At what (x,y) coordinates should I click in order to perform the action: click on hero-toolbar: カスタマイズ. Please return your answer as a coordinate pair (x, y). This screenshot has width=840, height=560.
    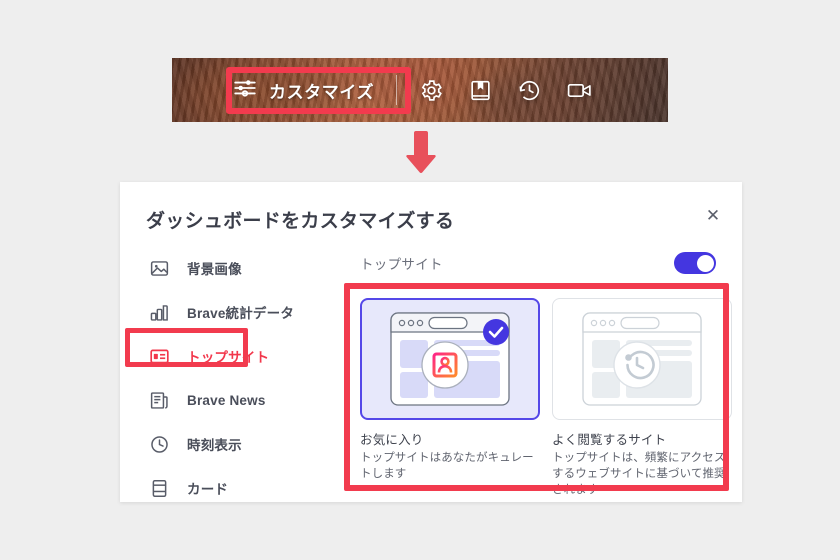
    Looking at the image, I should click on (420, 90).